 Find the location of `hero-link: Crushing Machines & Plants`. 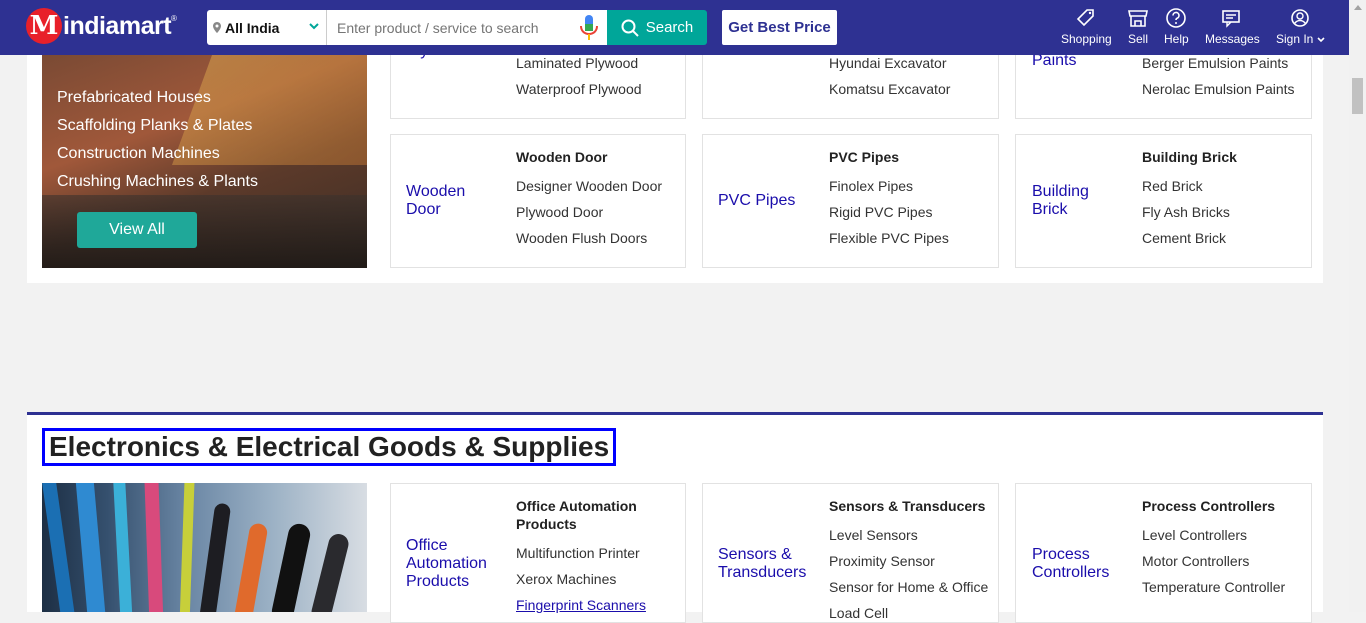

hero-link: Crushing Machines & Plants is located at coordinates (157, 182).